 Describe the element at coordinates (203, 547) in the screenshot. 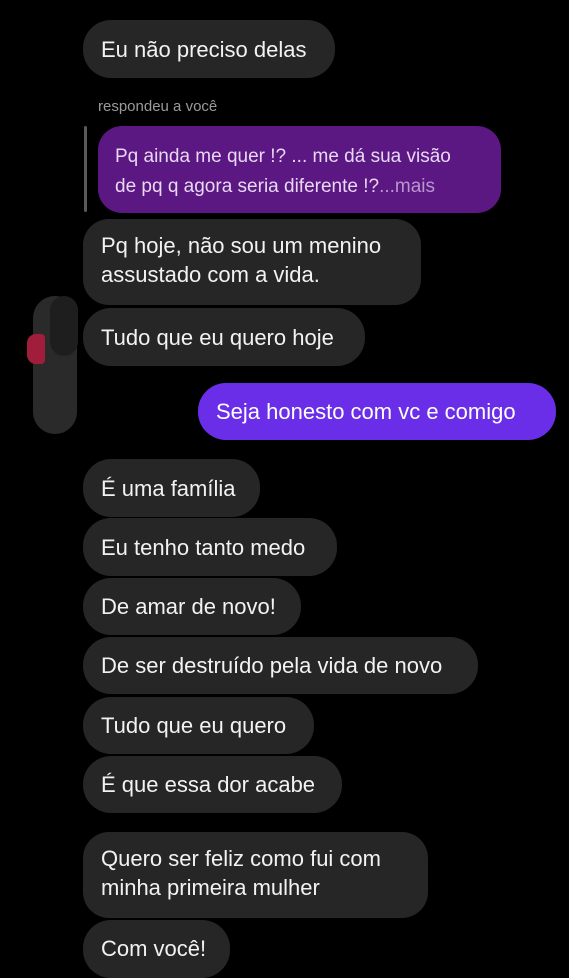

I see `message-text: Eu tenho tanto medo` at that location.